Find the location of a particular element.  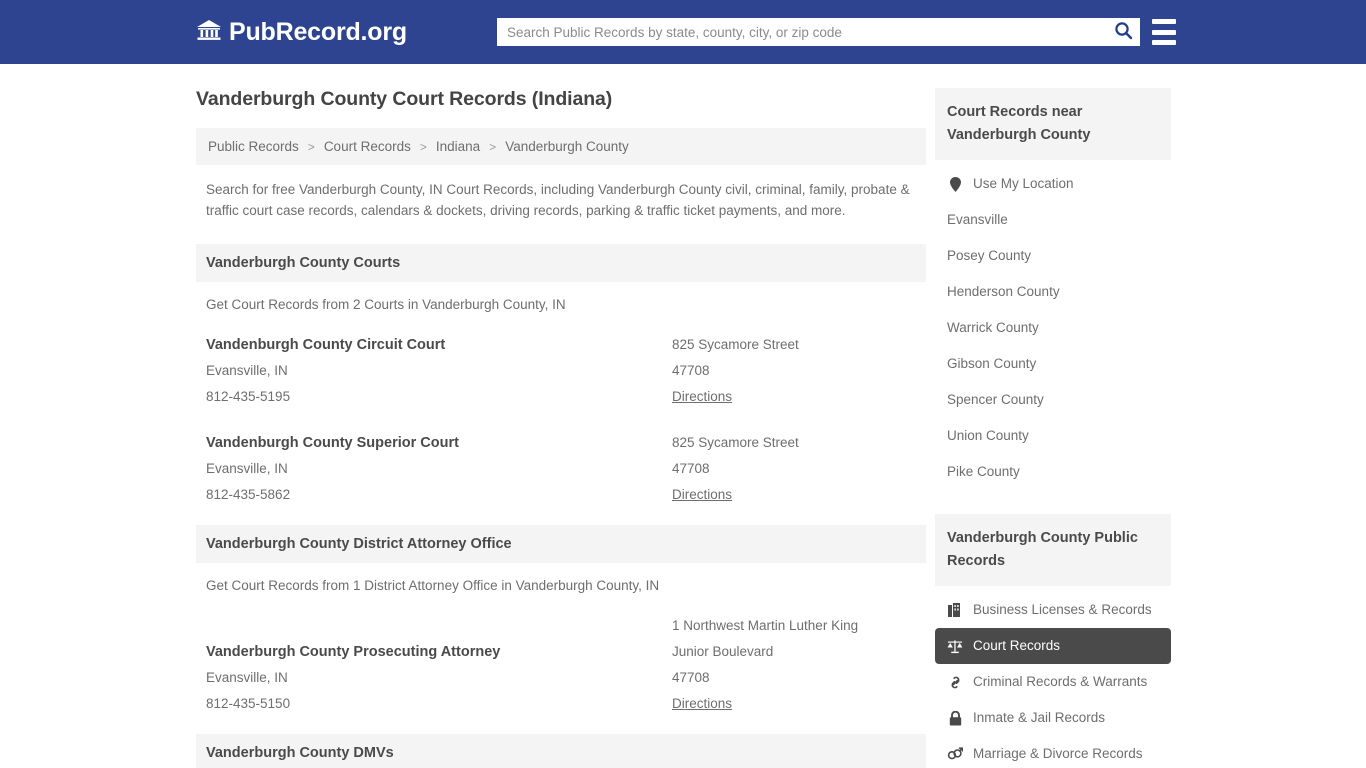

search-input is located at coordinates (801, 32).